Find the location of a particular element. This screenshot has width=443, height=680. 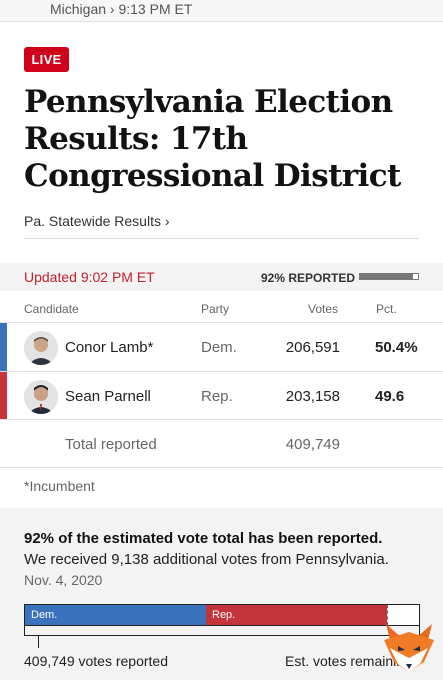

candidate-name: Sean Parnell is located at coordinates (108, 396).